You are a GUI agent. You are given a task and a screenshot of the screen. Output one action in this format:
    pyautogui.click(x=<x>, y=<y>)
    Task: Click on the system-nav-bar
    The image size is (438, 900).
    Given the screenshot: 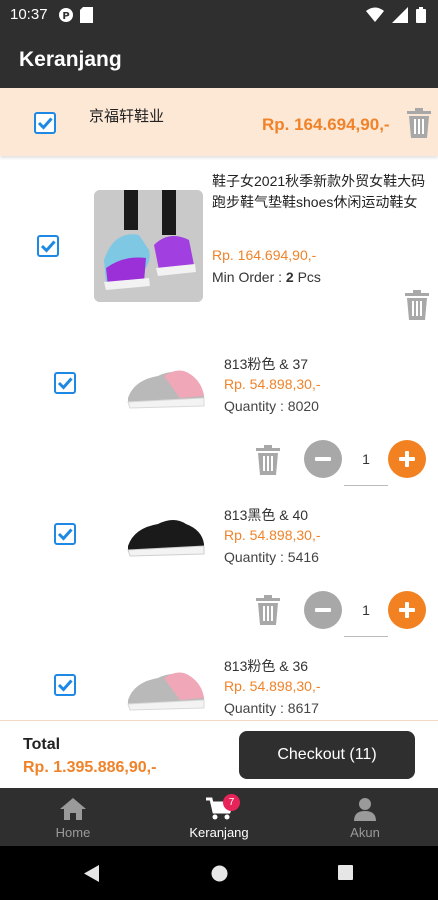 What is the action you would take?
    pyautogui.click(x=219, y=873)
    